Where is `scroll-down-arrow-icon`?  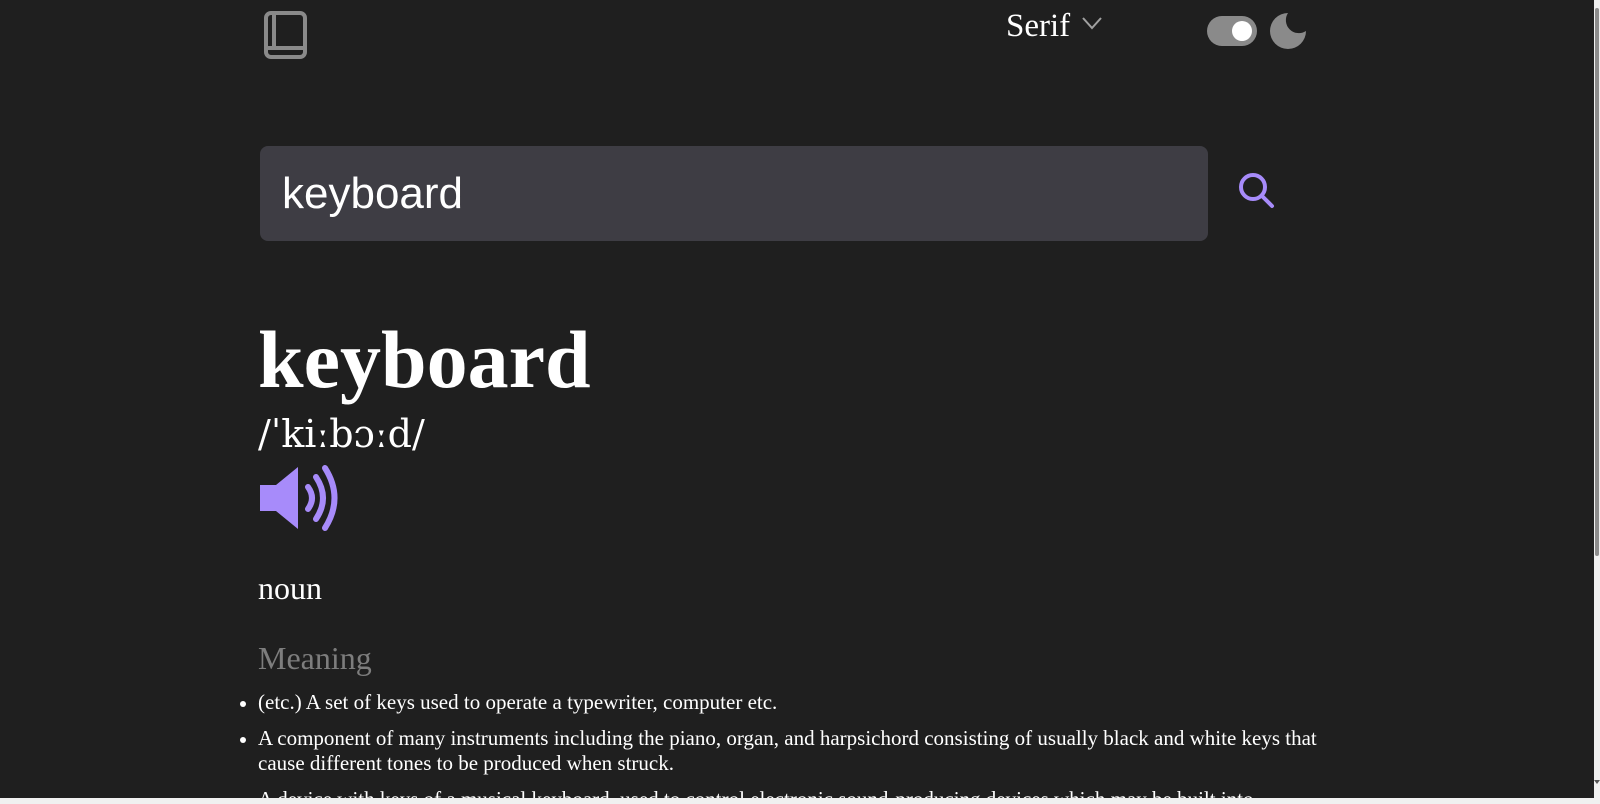
scroll-down-arrow-icon is located at coordinates (1597, 782).